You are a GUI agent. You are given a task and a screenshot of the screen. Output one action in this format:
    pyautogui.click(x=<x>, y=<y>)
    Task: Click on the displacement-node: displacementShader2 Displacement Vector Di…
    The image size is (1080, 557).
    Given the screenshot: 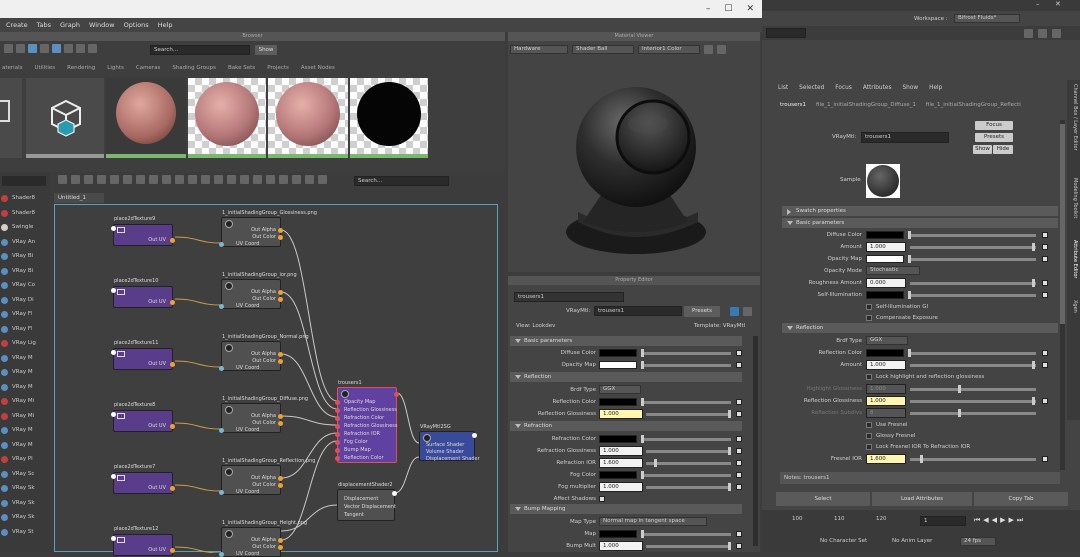 What is the action you would take?
    pyautogui.click(x=367, y=501)
    